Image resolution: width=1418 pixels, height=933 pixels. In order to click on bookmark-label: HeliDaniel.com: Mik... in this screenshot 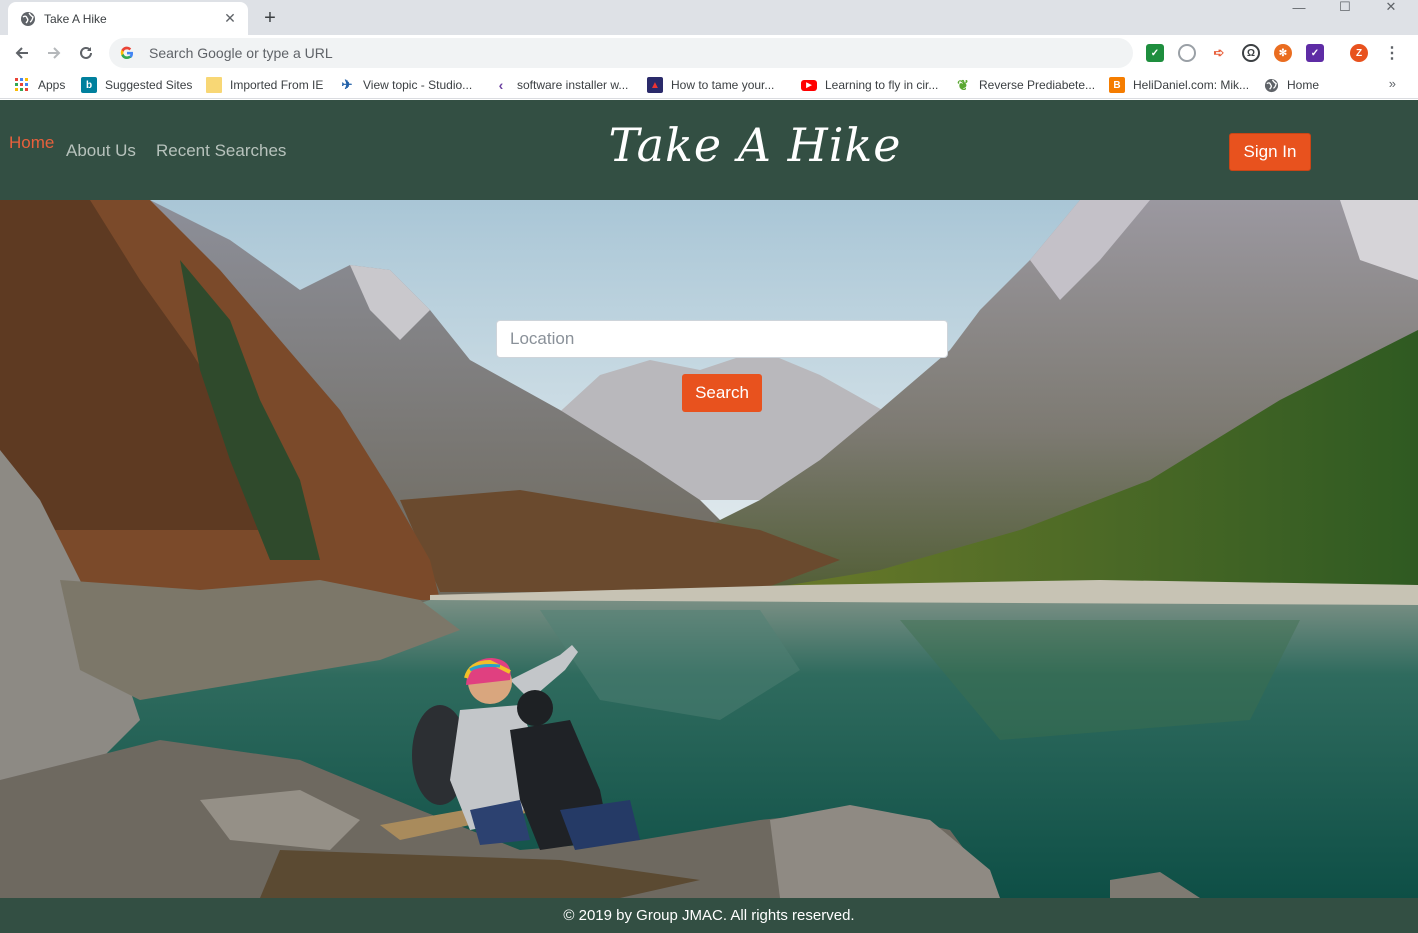, I will do `click(1191, 85)`.